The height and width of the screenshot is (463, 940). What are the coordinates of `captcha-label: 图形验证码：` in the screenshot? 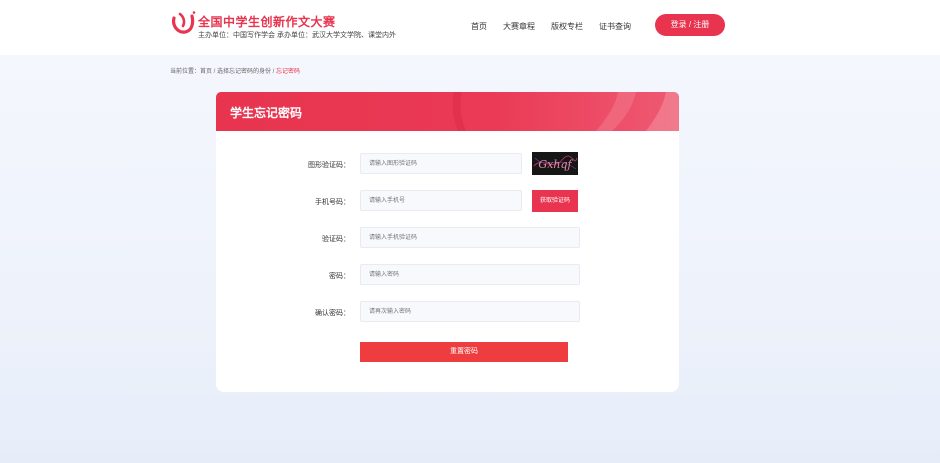 It's located at (329, 165).